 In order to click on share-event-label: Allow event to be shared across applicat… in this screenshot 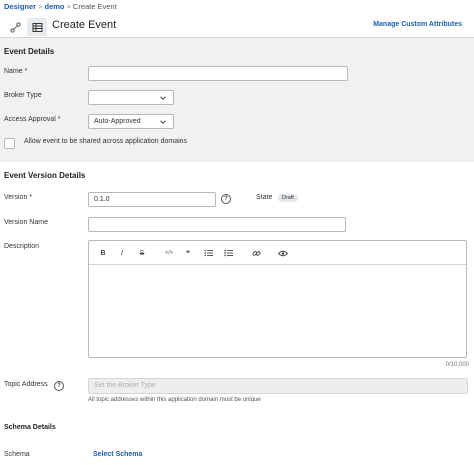, I will do `click(106, 141)`.